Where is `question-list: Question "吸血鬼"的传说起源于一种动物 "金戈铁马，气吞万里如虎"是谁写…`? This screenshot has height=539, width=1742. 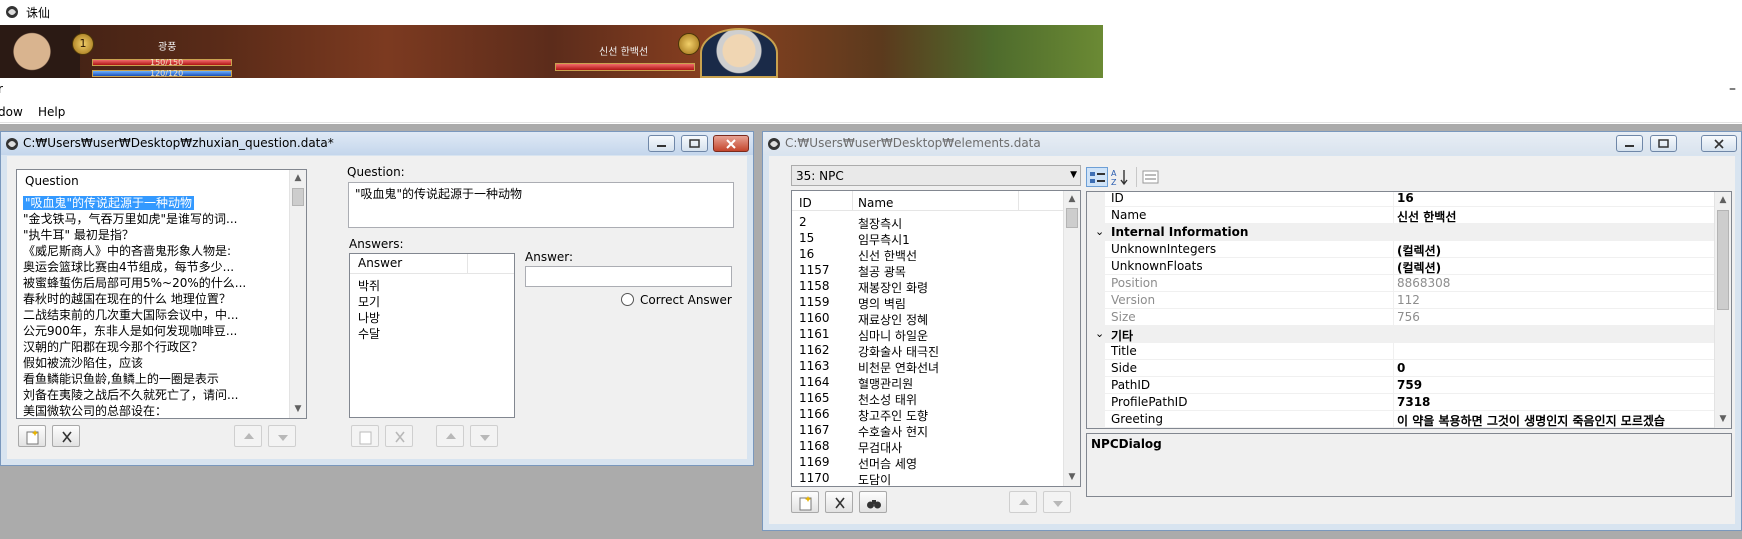 question-list: Question "吸血鬼"的传说起源于一种动物 "金戈铁马，气吞万里如虎"是谁写… is located at coordinates (161, 294).